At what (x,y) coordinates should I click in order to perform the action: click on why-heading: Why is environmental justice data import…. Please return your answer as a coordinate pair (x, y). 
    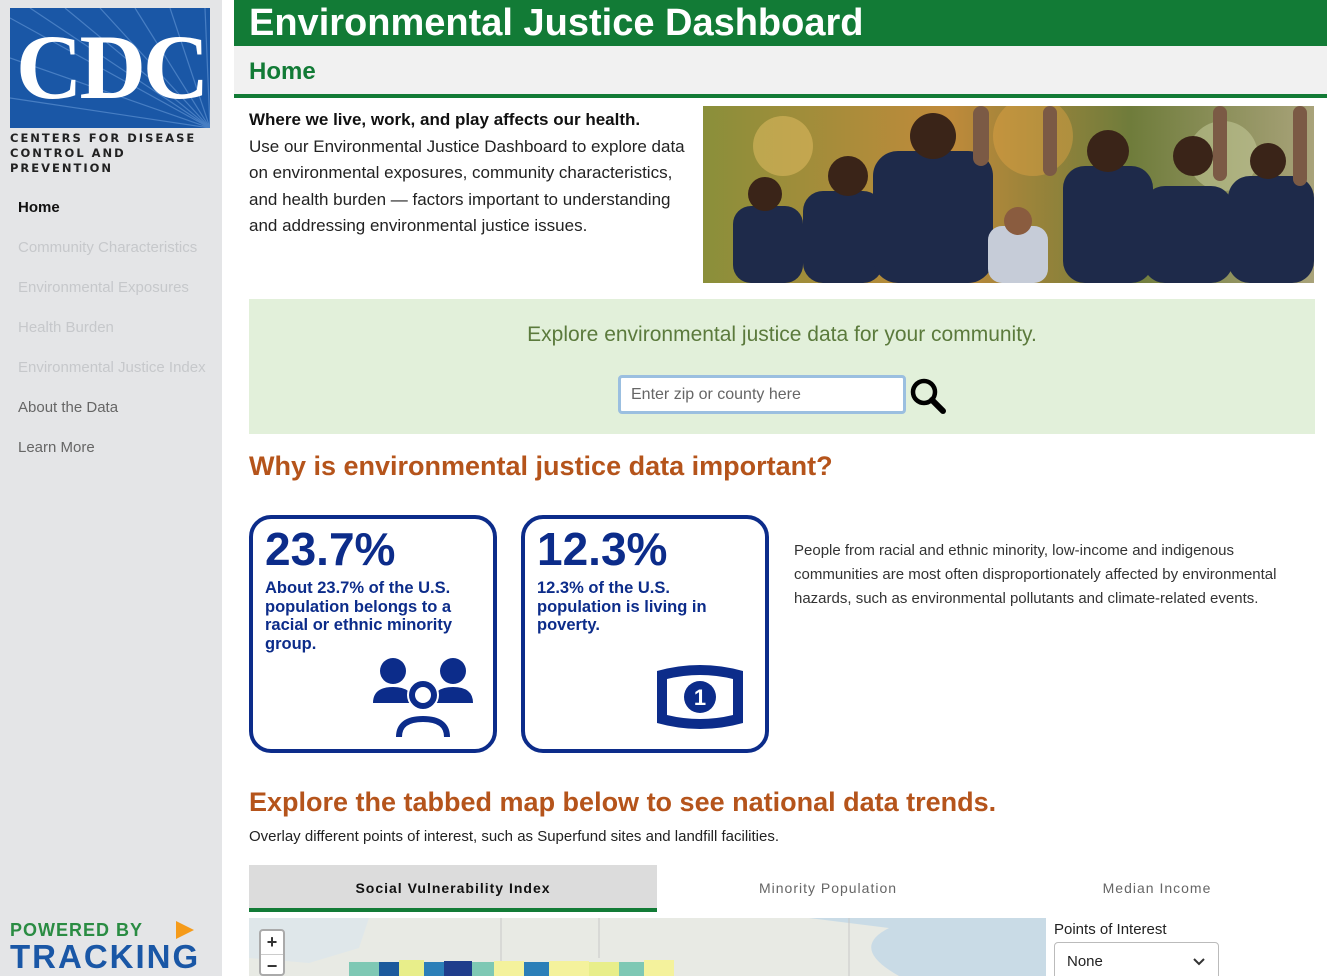
    Looking at the image, I should click on (541, 466).